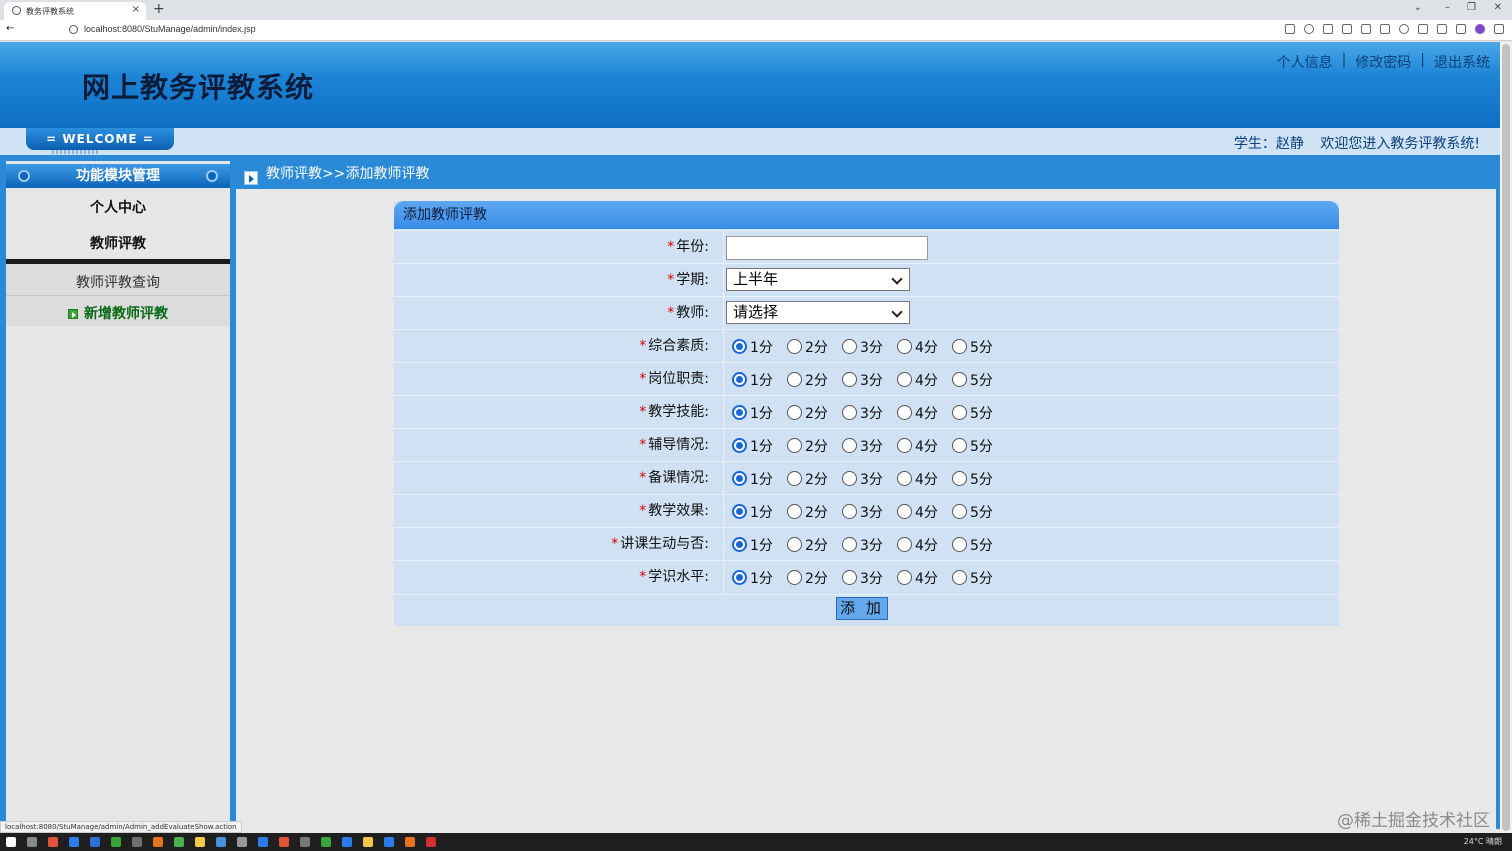 This screenshot has height=851, width=1512. Describe the element at coordinates (1442, 29) in the screenshot. I see `puzzle-icon` at that location.